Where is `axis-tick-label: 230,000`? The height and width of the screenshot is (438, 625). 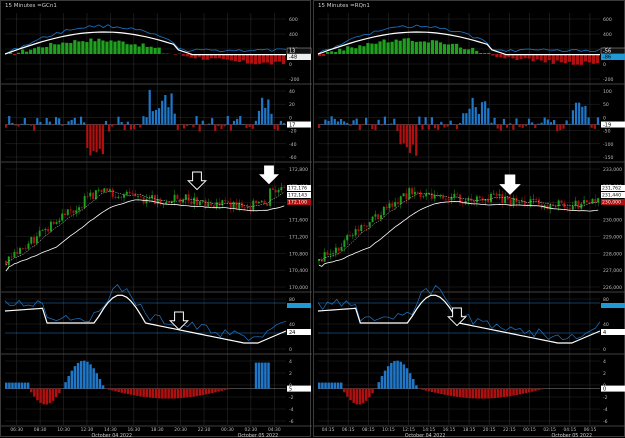 axis-tick-label: 230,000 is located at coordinates (612, 221).